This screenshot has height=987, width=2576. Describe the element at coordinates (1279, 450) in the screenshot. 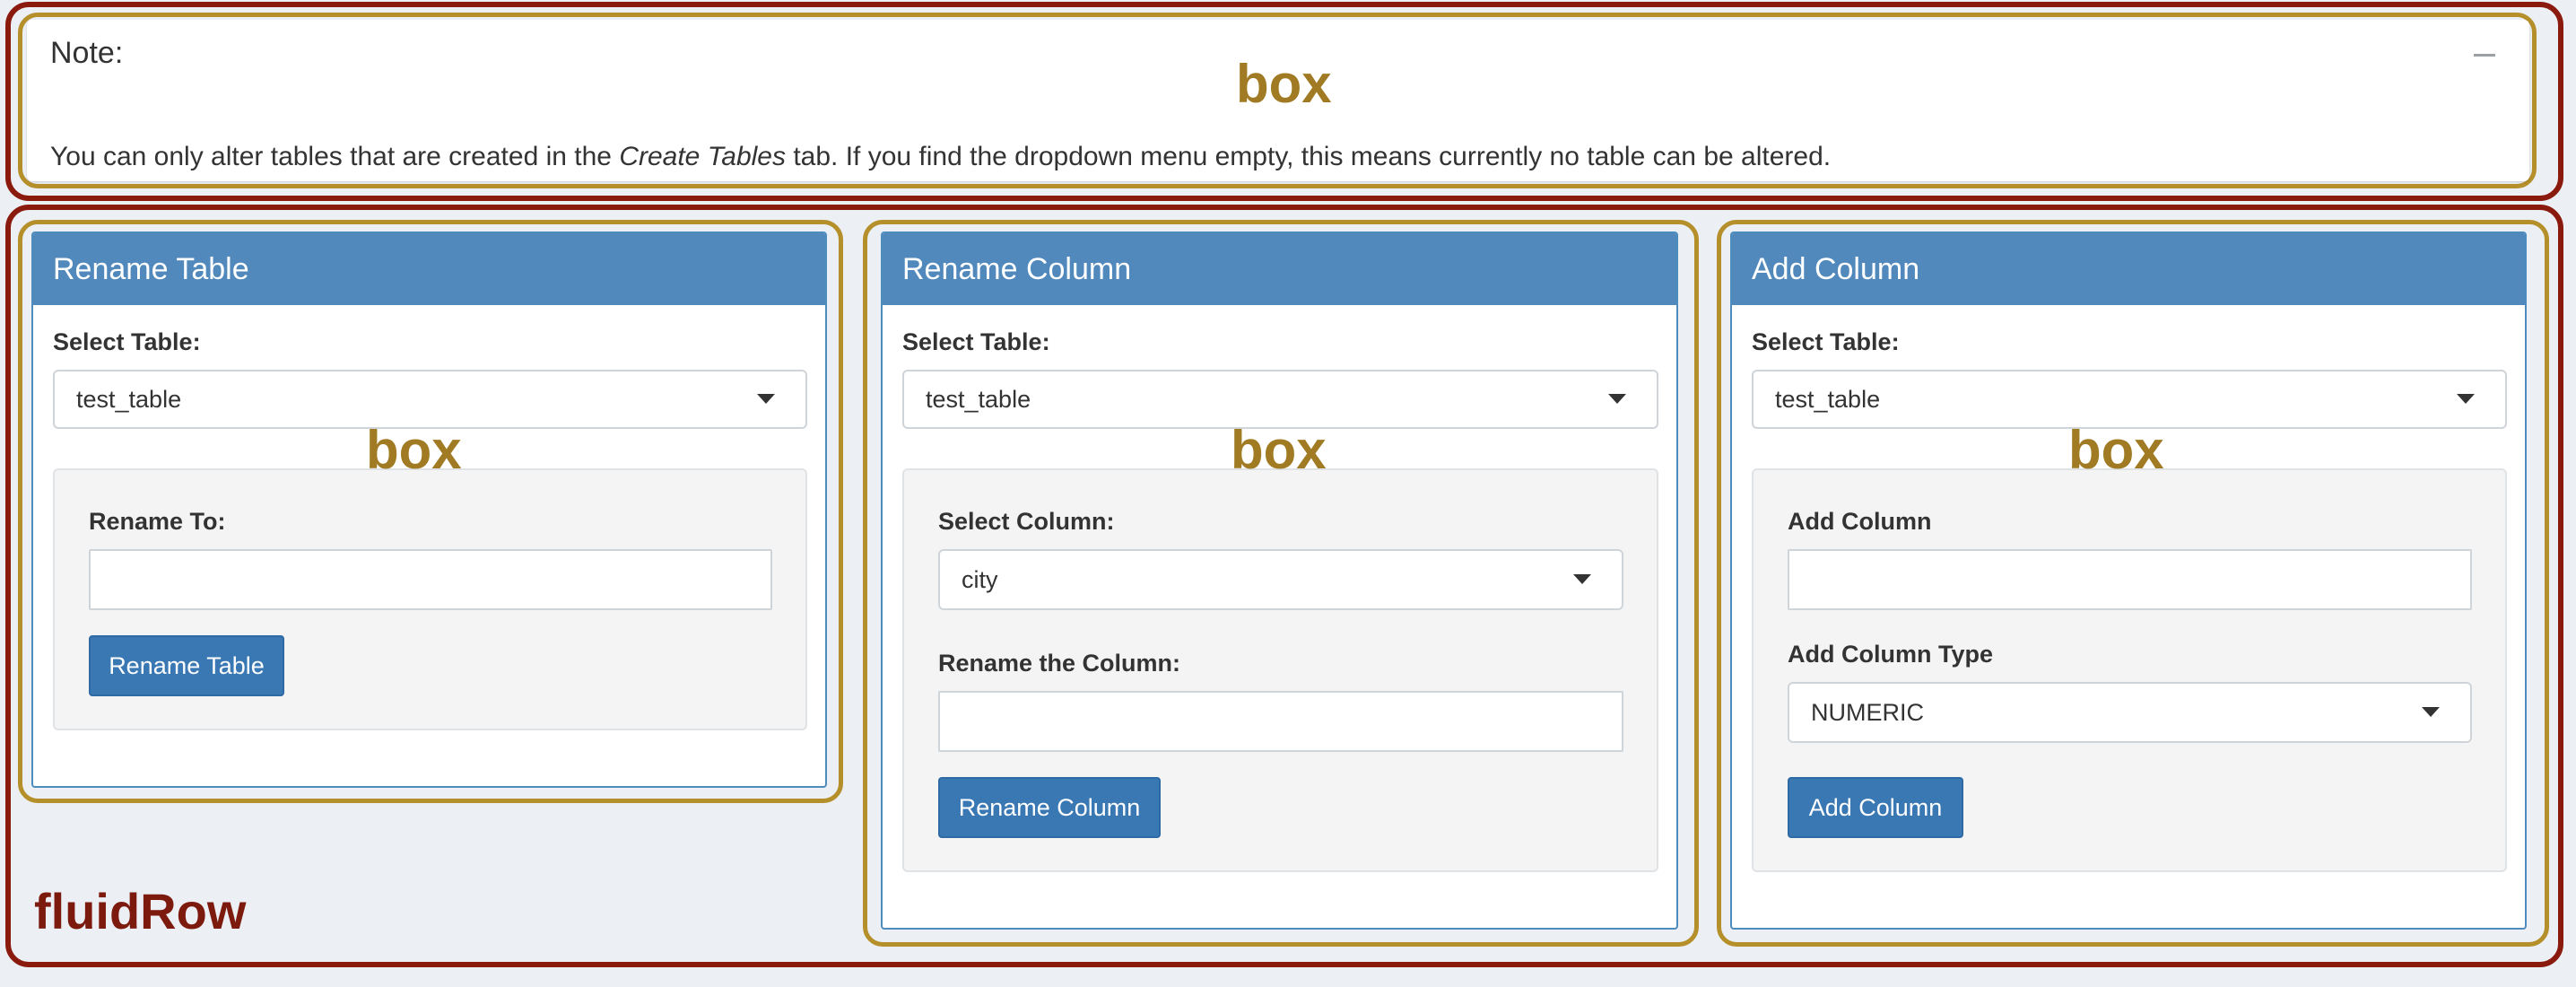

I see `box-tag-rename-column: box` at that location.